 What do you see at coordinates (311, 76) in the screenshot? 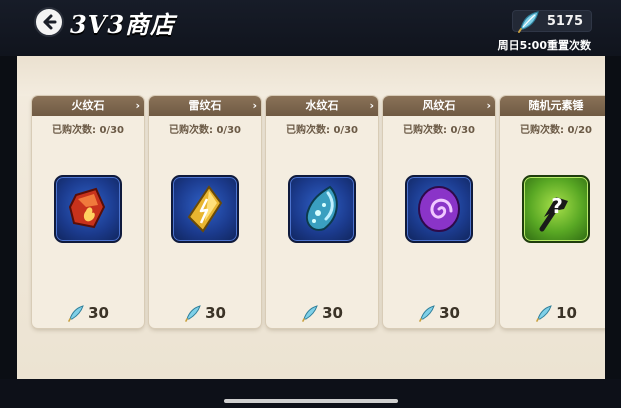
I see `panel-band` at bounding box center [311, 76].